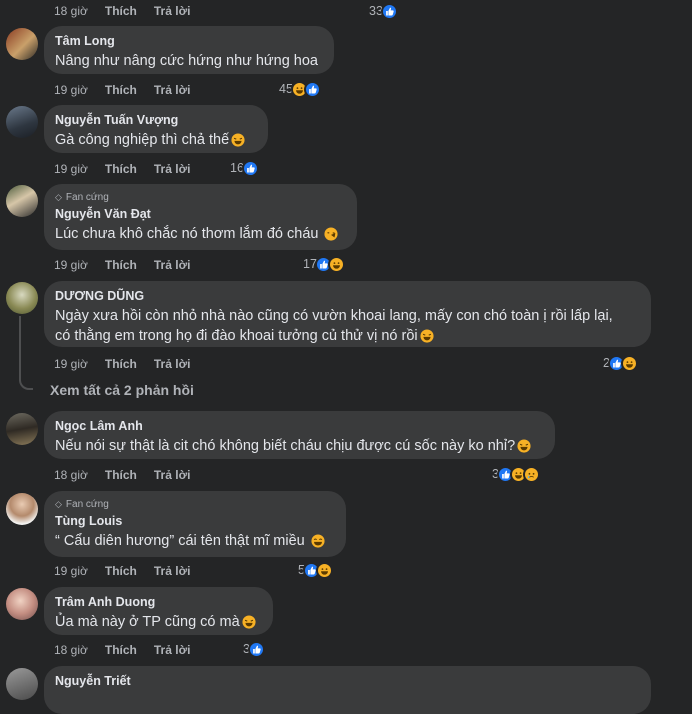 This screenshot has height=714, width=692. I want to click on reaction-summary: 2, so click(620, 363).